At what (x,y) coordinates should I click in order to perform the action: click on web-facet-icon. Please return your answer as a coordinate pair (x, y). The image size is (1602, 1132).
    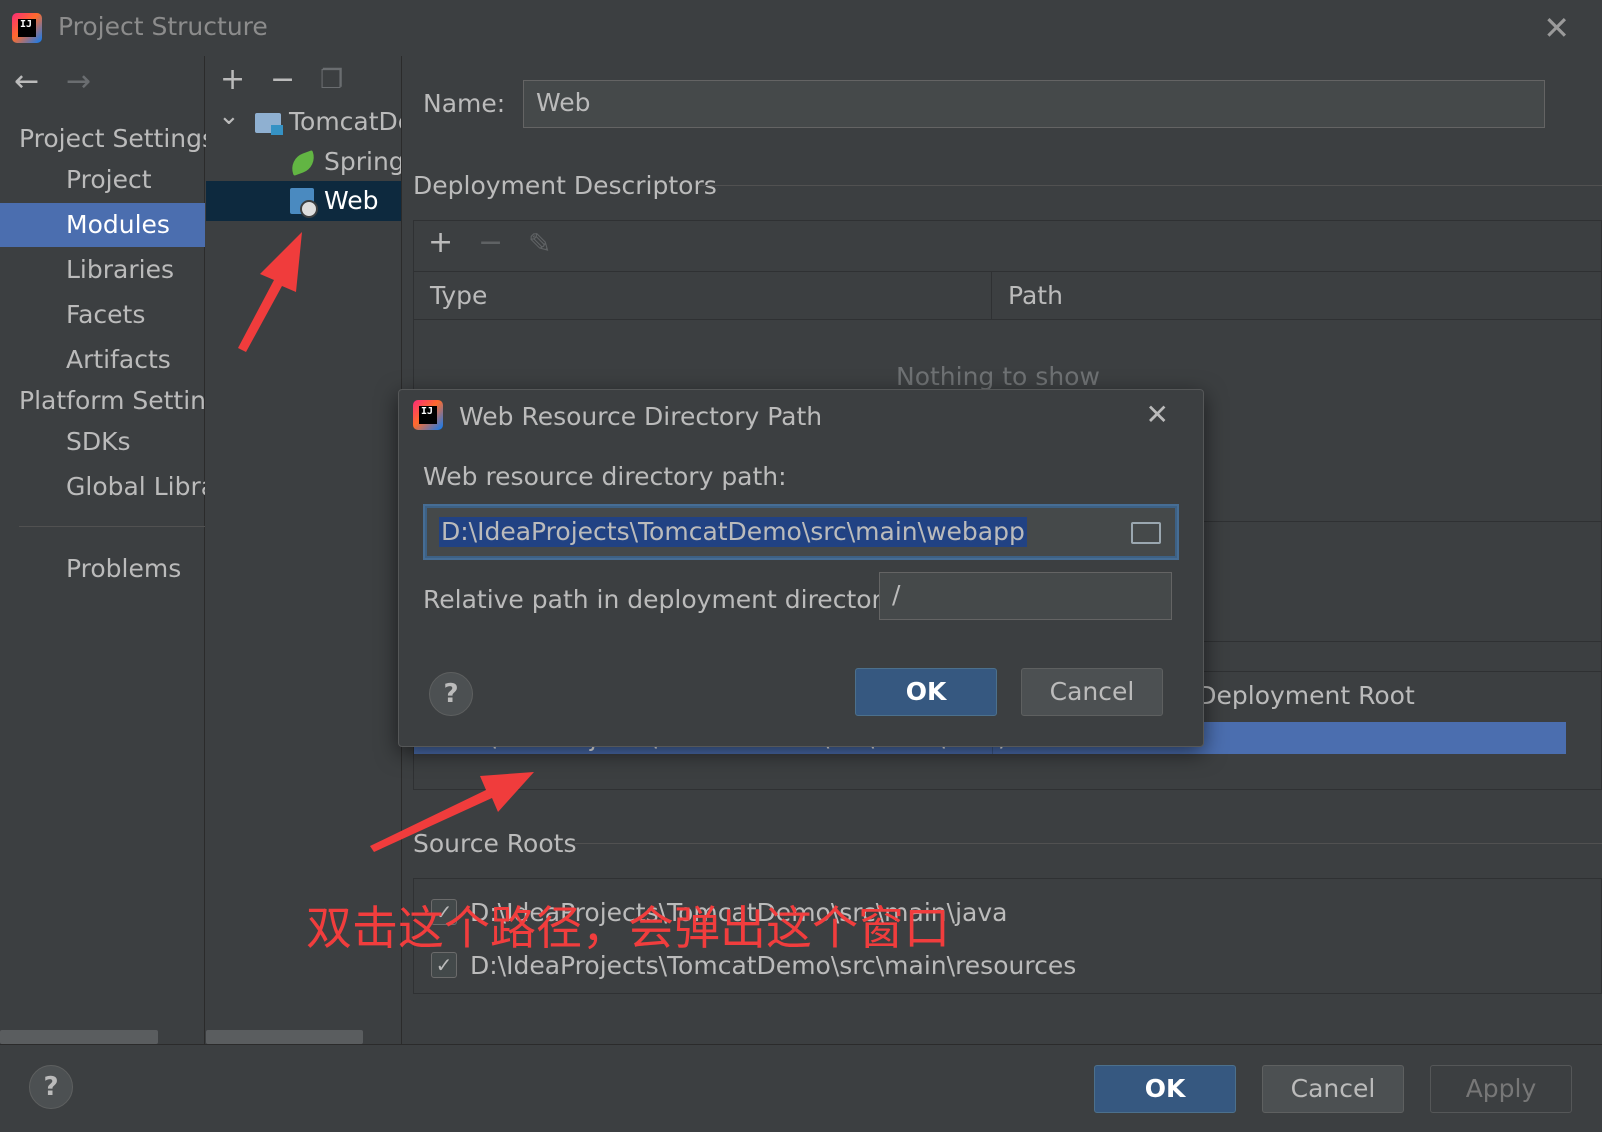
    Looking at the image, I should click on (304, 203).